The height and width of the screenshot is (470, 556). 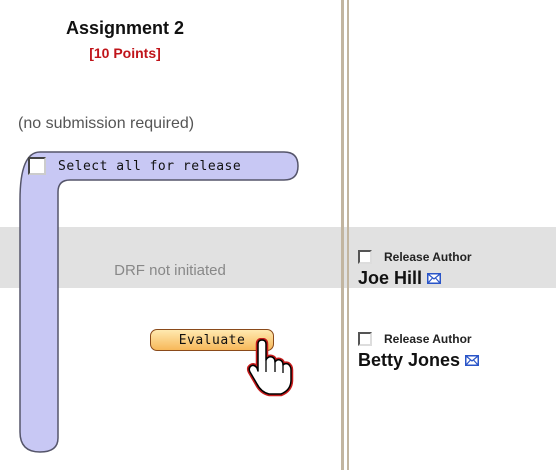 What do you see at coordinates (150, 166) in the screenshot?
I see `select-all-label: Select all for release` at bounding box center [150, 166].